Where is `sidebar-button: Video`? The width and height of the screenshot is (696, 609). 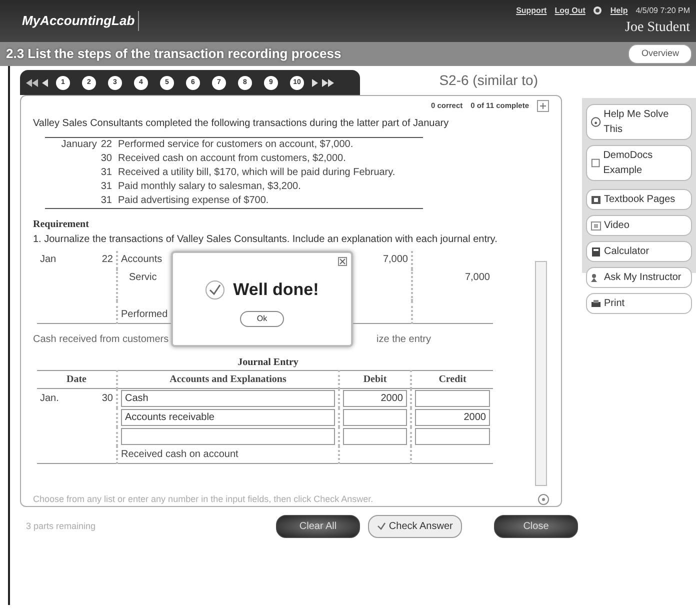
sidebar-button: Video is located at coordinates (639, 225).